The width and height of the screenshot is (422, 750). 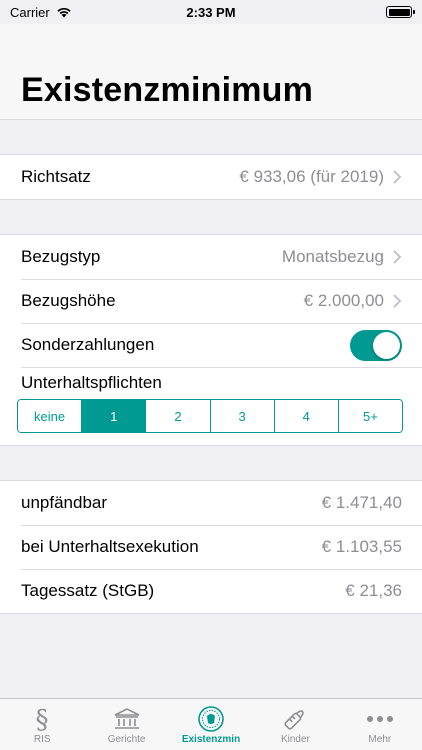 What do you see at coordinates (68, 300) in the screenshot?
I see `amount-label: Bezugshöhe` at bounding box center [68, 300].